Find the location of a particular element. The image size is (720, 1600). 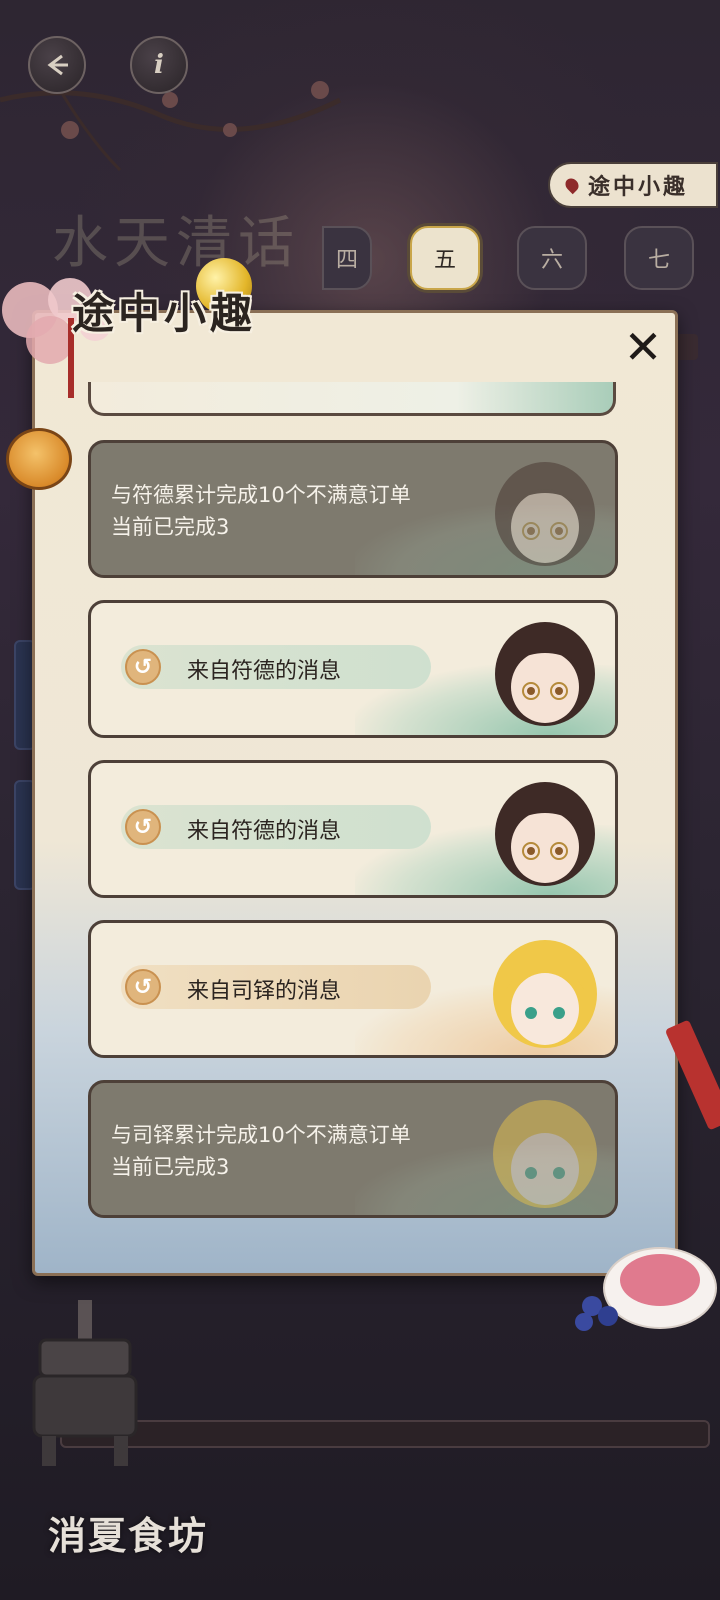

chapter-tab-7: 七 is located at coordinates (659, 258).